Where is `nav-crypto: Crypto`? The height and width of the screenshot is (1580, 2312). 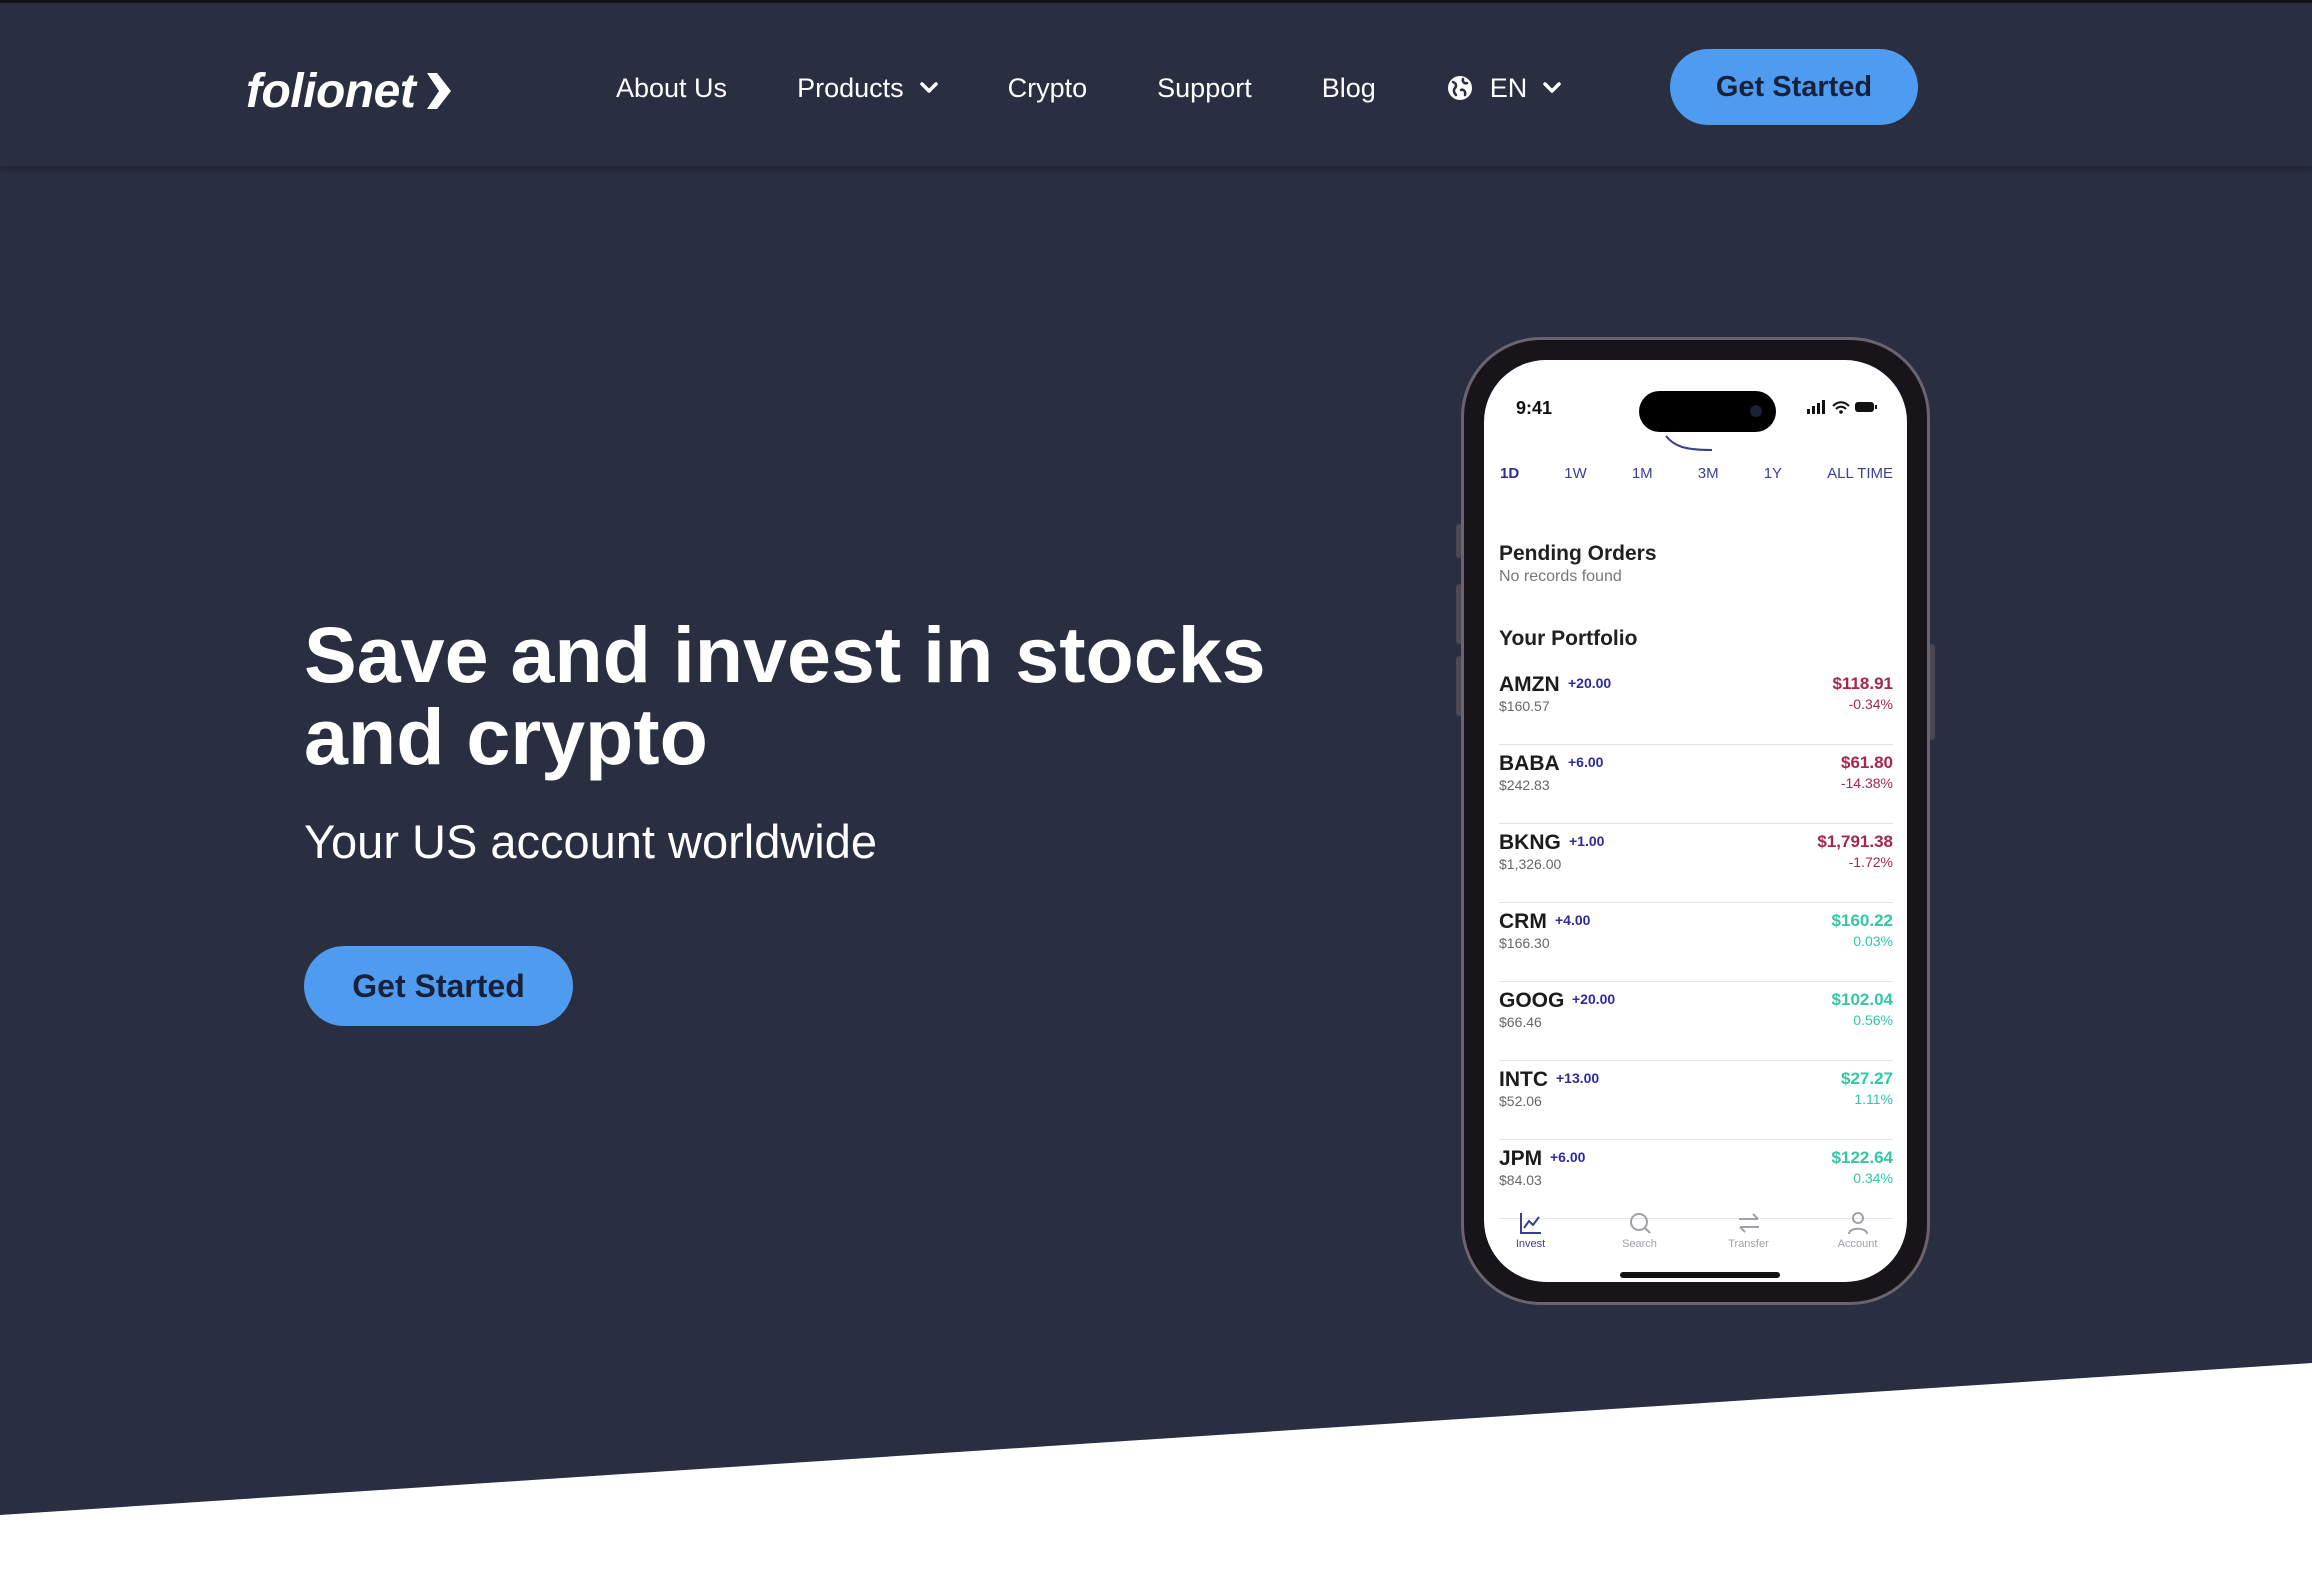
nav-crypto: Crypto is located at coordinates (1048, 88).